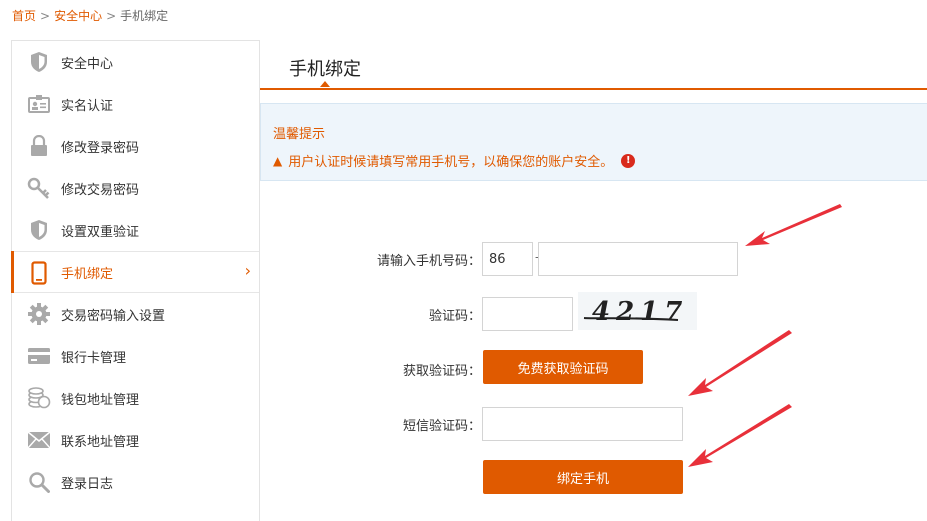 The width and height of the screenshot is (927, 521). I want to click on breadcrumb: 首页 > 安全中心 > 手机绑定, so click(90, 15).